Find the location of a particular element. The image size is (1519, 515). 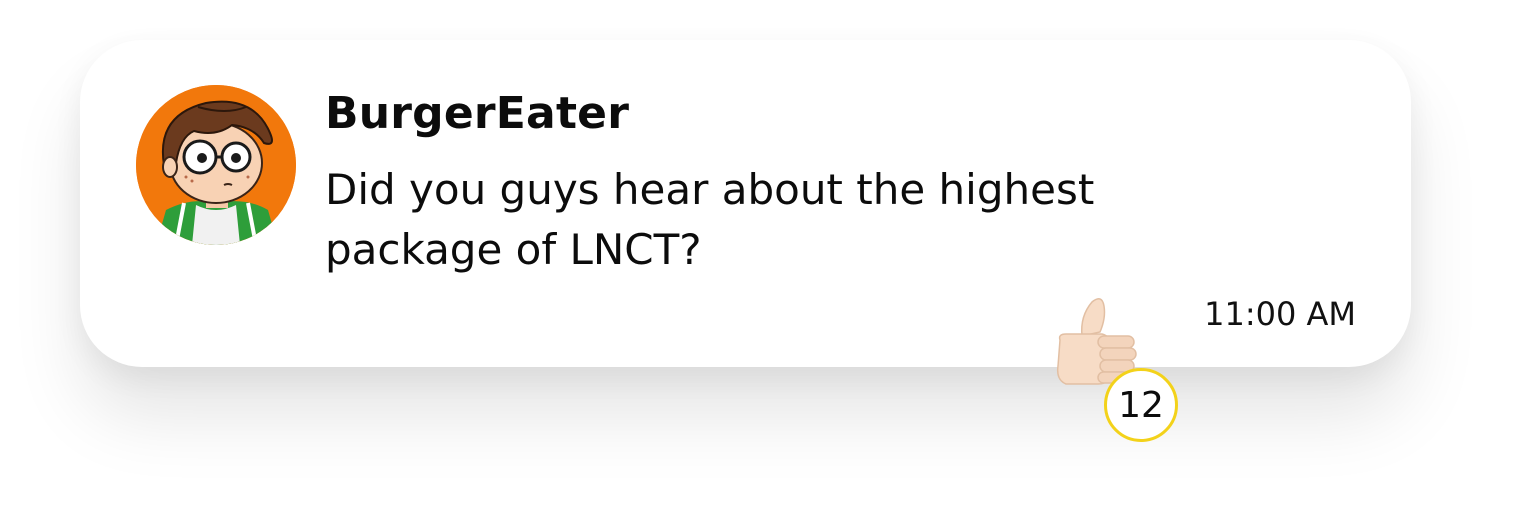

reaction-thumbs-up: 12 is located at coordinates (1122, 373).